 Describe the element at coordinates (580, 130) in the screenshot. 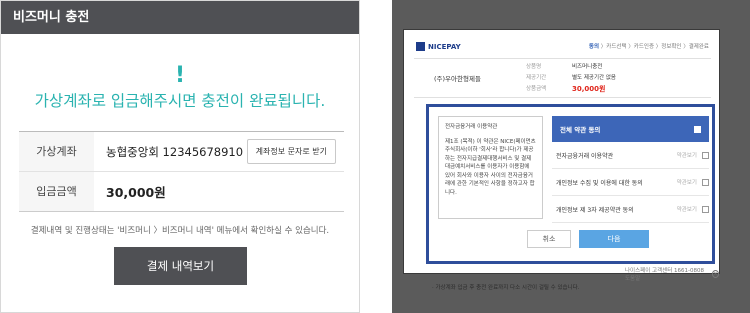

I see `agree-all-label: 전체 약관 동의` at that location.